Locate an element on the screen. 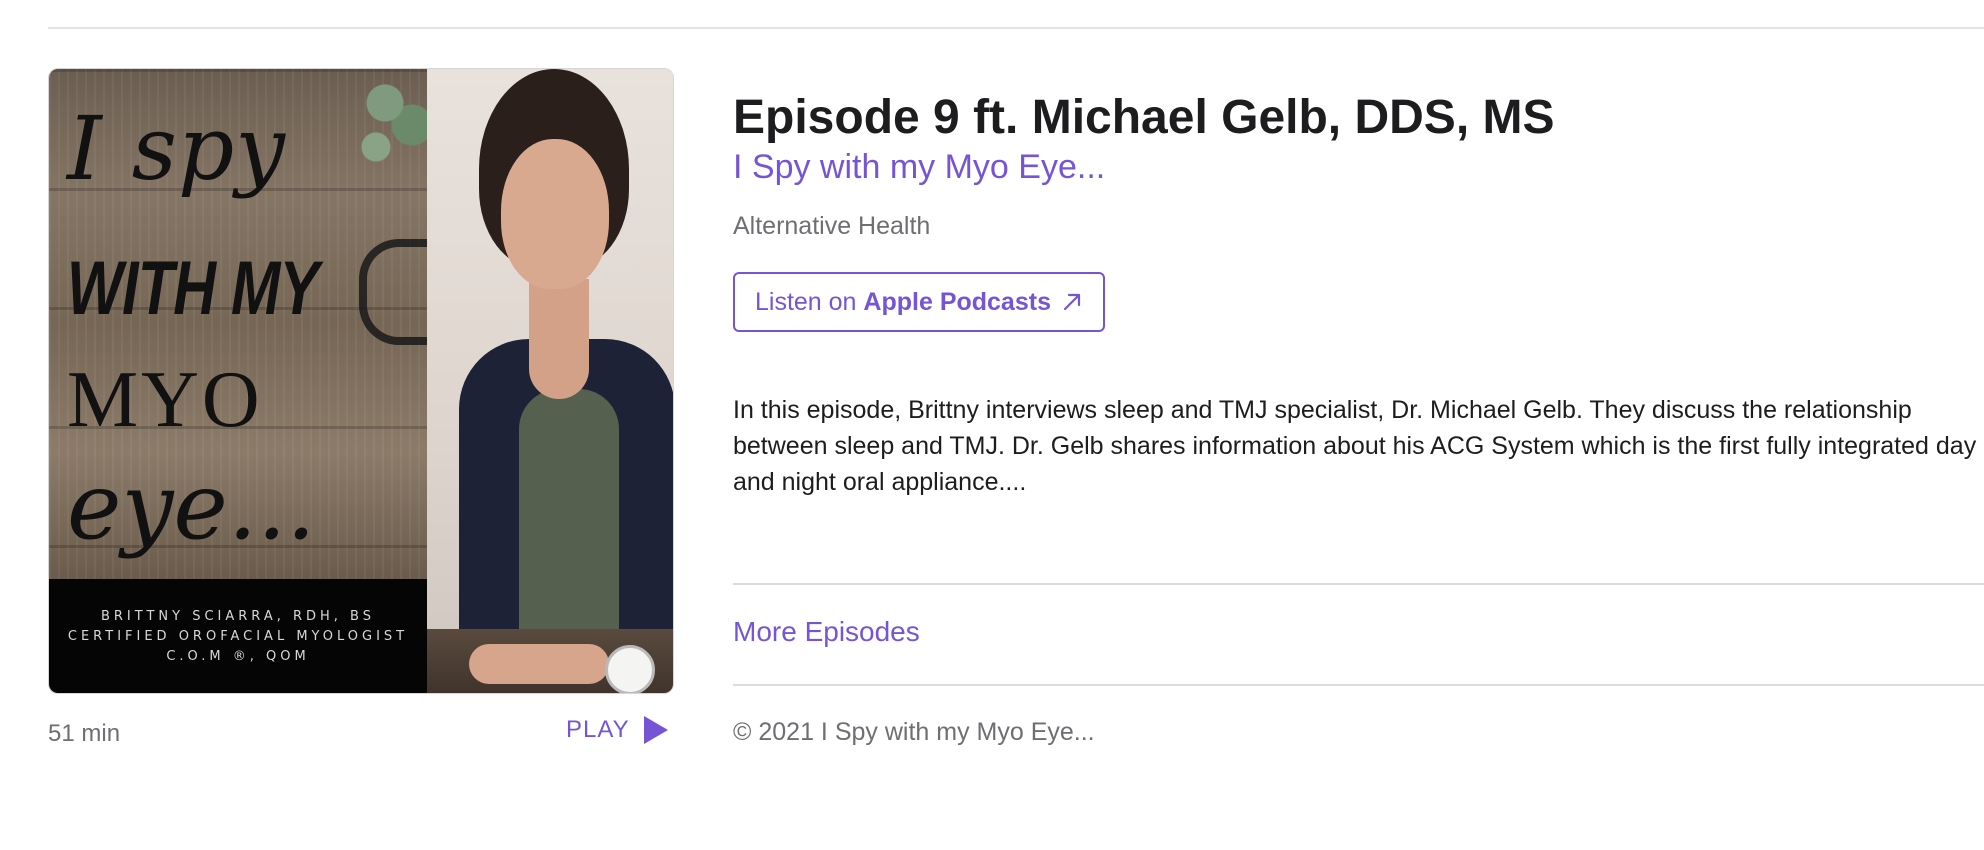 This screenshot has height=850, width=1984. artwork-banner-line: CERTIFIED OROFACIAL MYOLOGIST is located at coordinates (238, 636).